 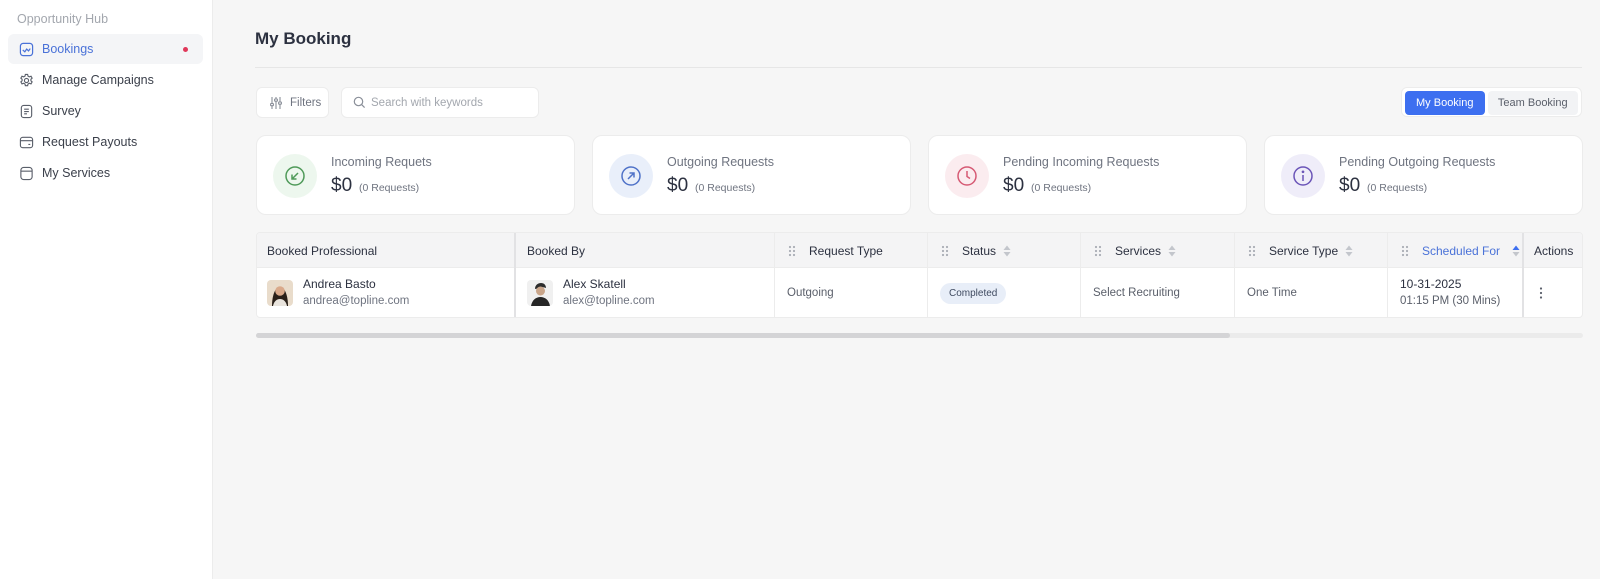 I want to click on filters-button: Filters, so click(x=292, y=102).